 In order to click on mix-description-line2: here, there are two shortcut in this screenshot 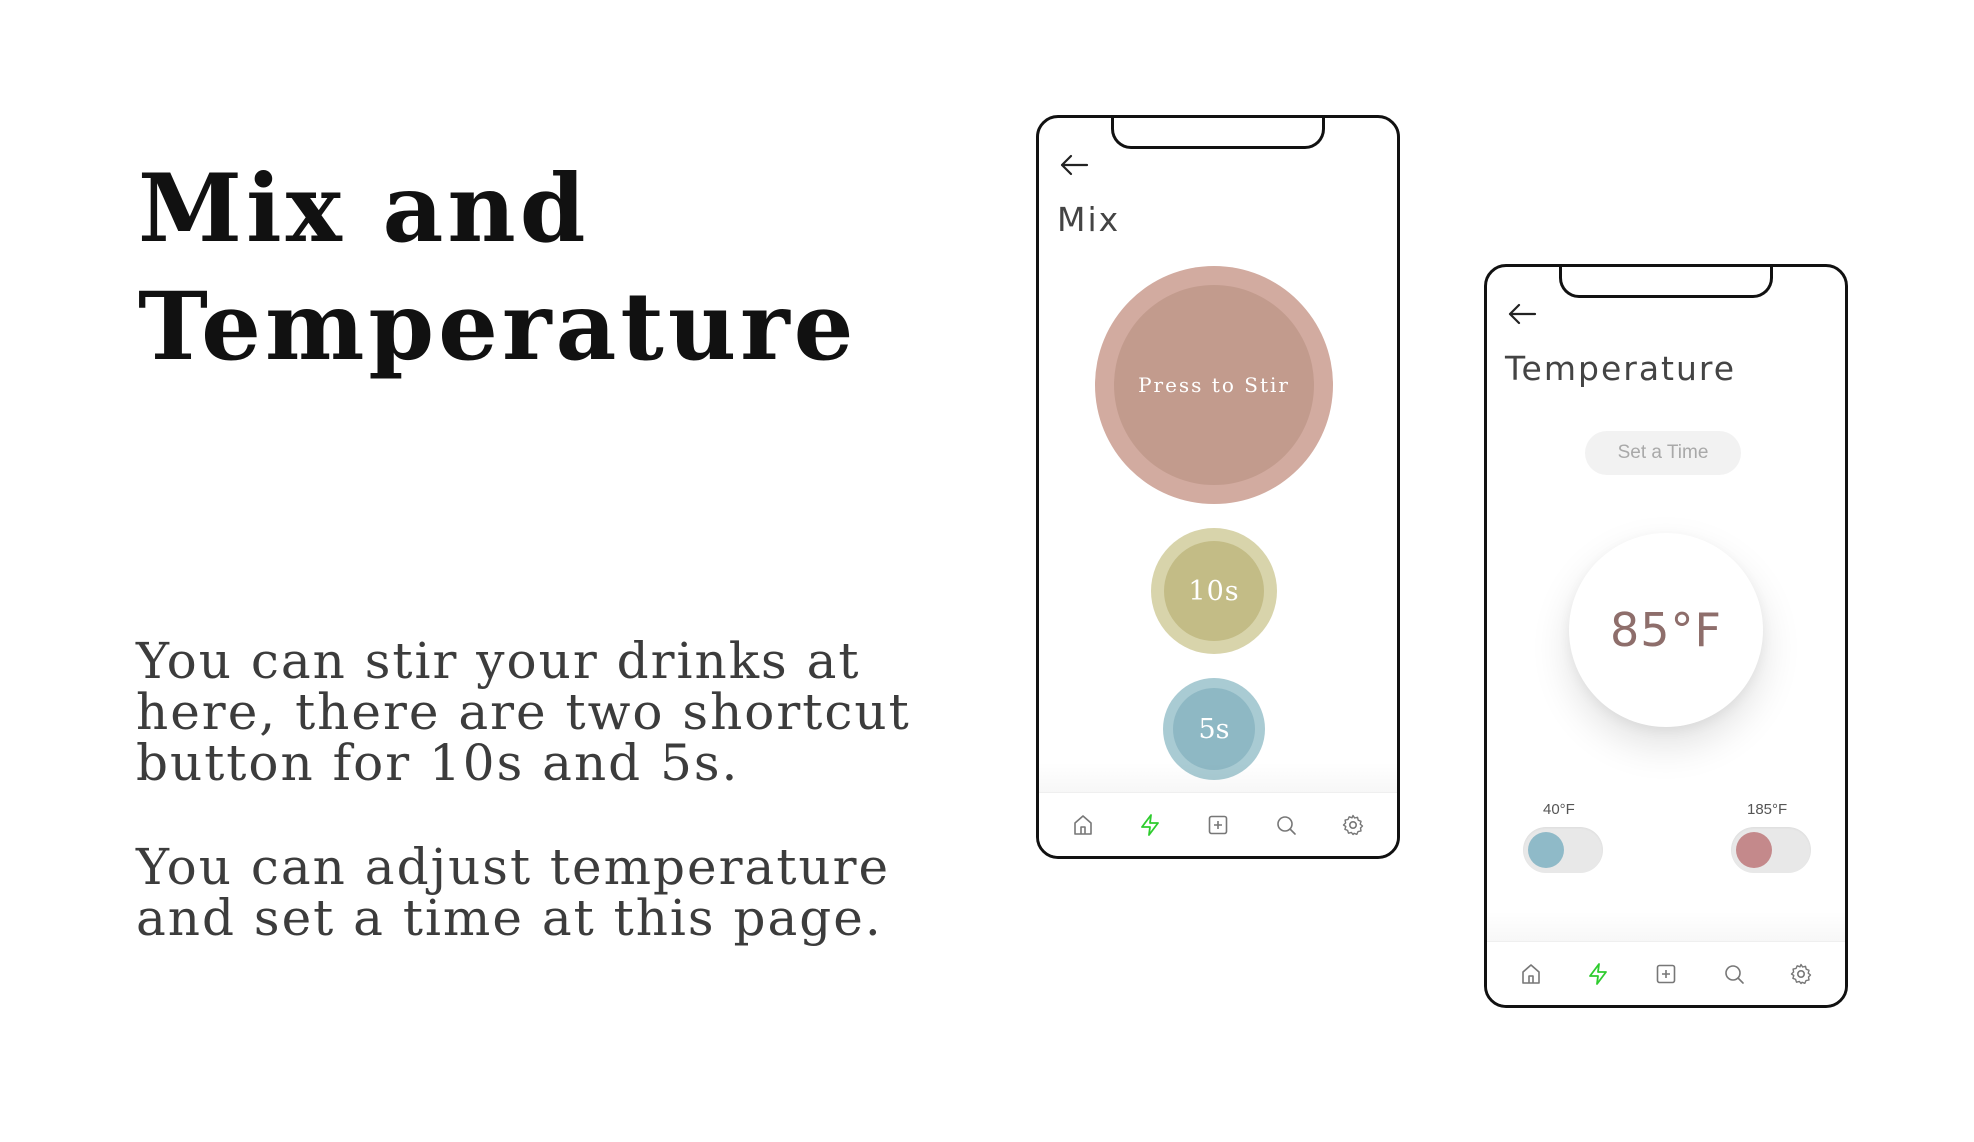, I will do `click(523, 712)`.